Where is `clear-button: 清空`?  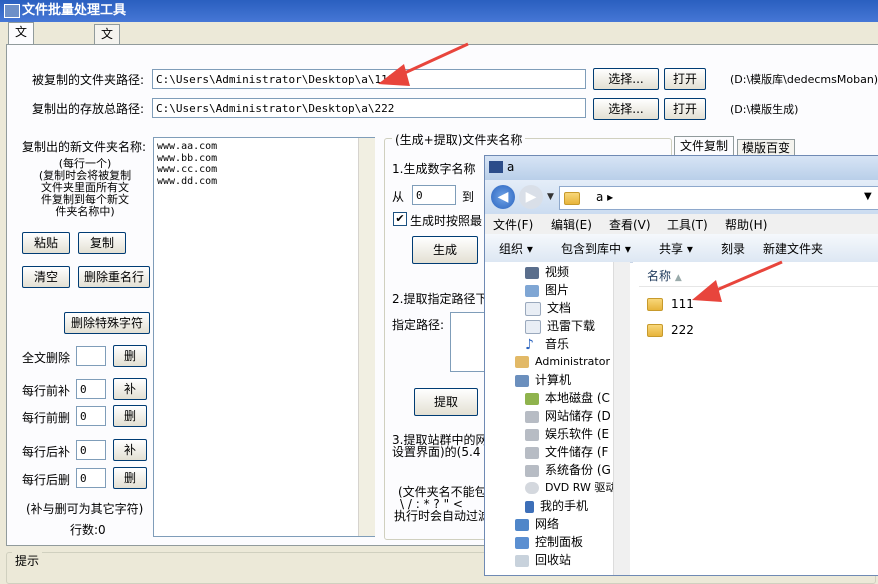 clear-button: 清空 is located at coordinates (46, 277).